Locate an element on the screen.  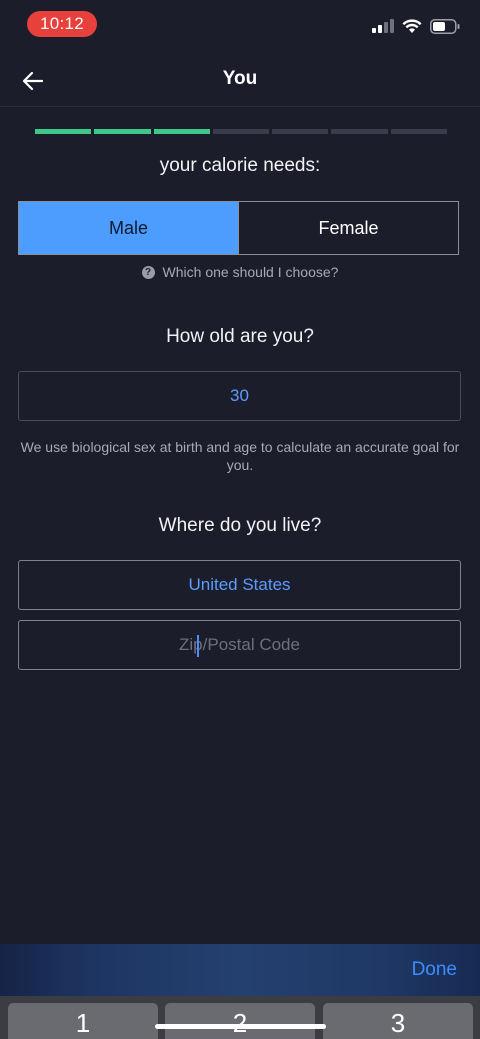
nav-header: You is located at coordinates (240, 81).